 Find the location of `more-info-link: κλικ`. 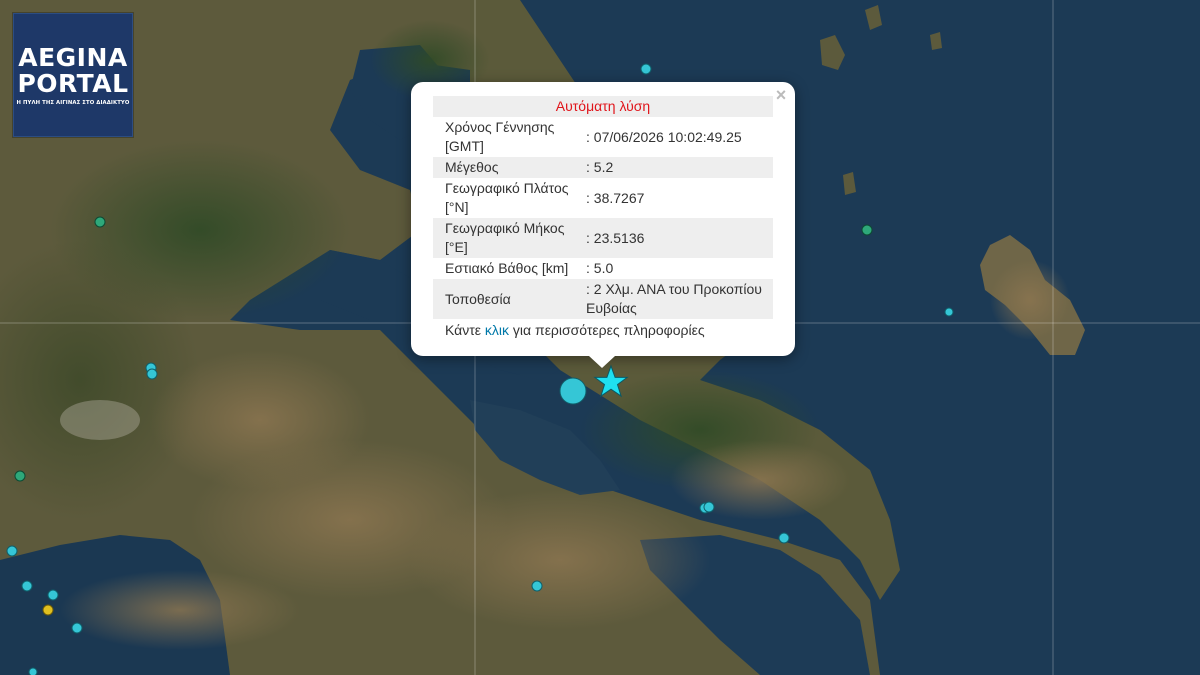

more-info-link: κλικ is located at coordinates (497, 330).